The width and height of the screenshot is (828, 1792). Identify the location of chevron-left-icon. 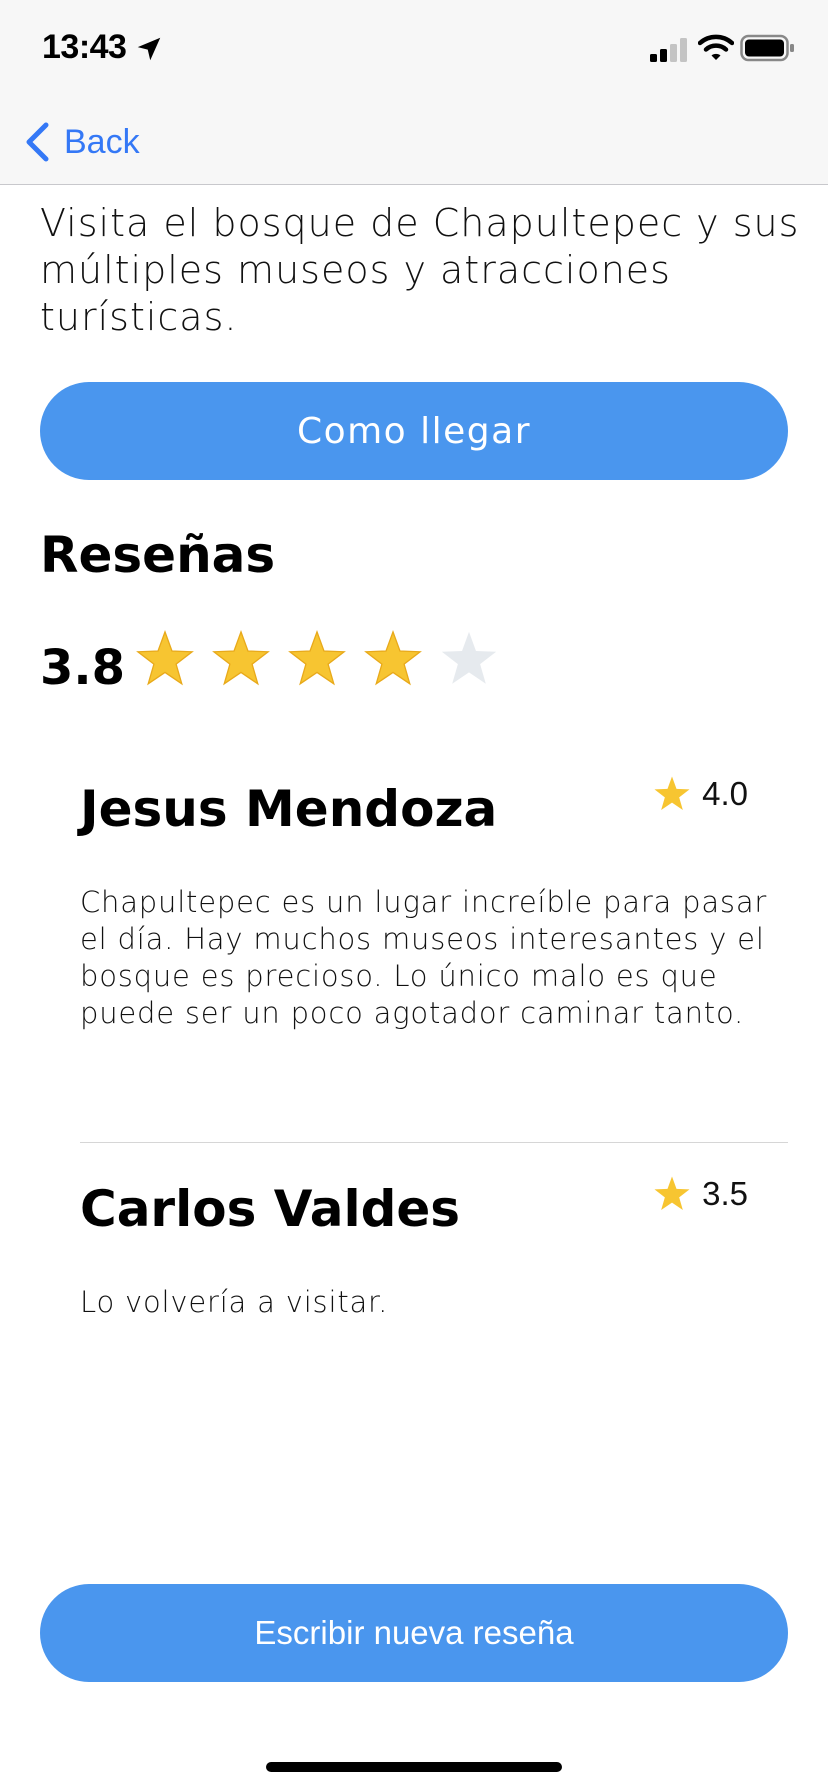
(37, 142).